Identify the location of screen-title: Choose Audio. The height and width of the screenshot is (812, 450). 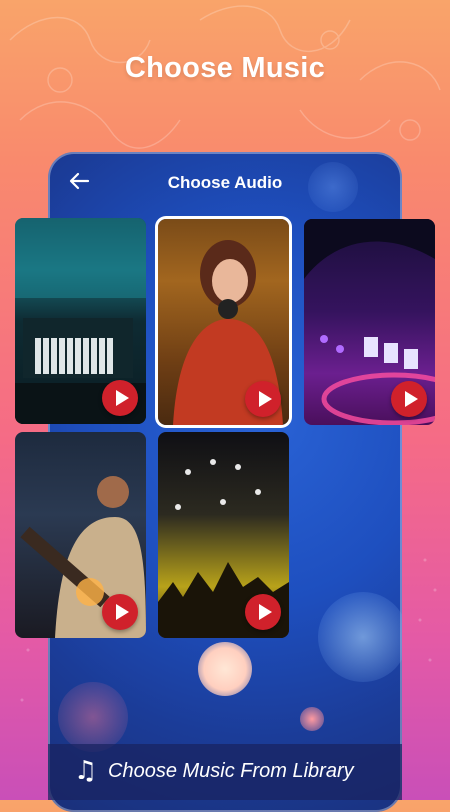
(225, 182).